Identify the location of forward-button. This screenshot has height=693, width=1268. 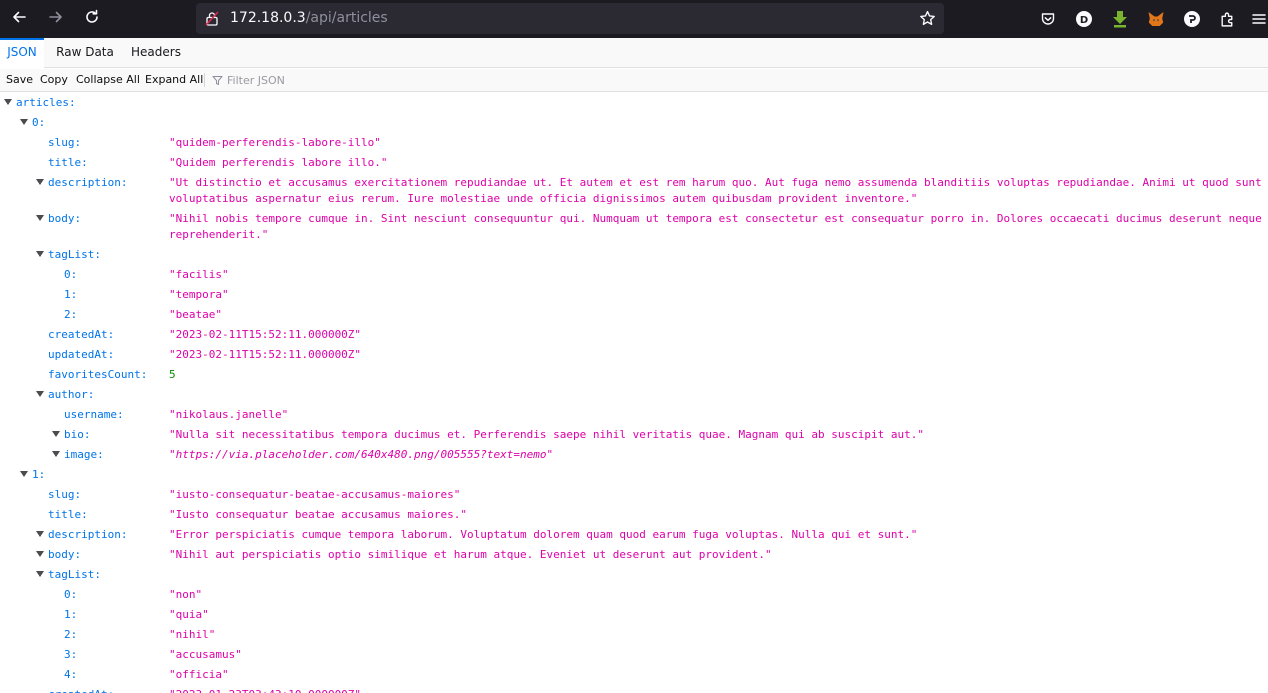
(56, 19).